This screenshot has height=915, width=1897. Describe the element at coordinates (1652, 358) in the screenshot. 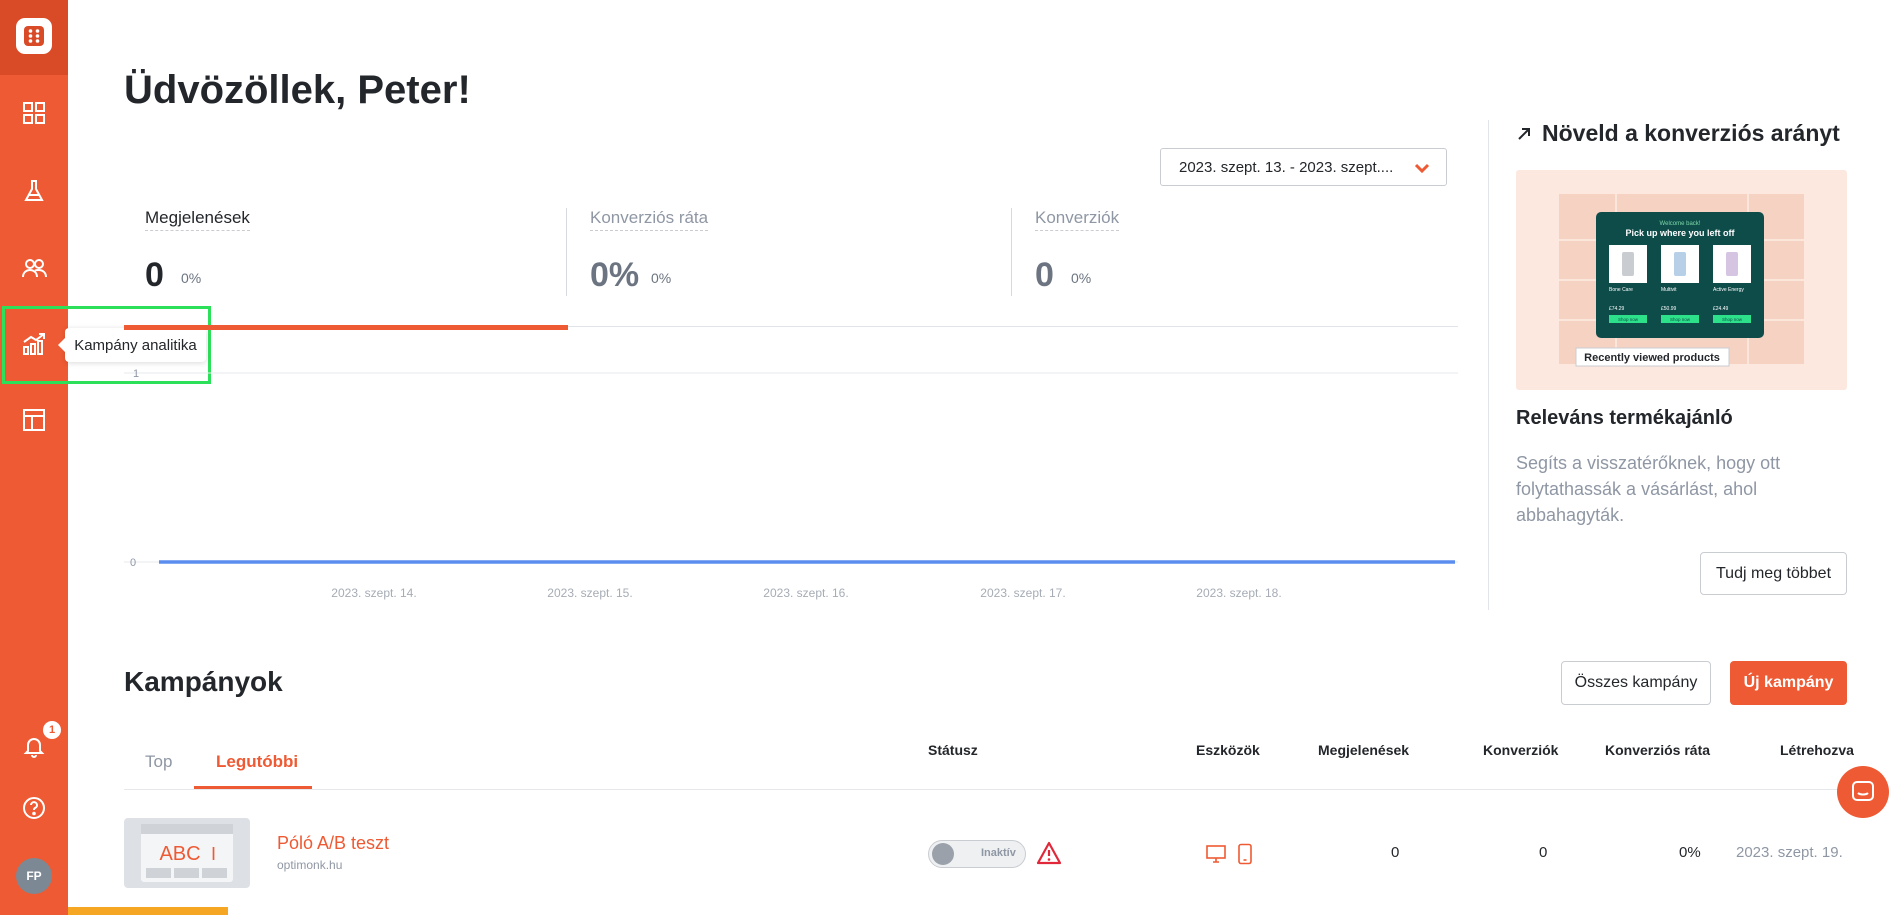

I see `recently-viewed-badge: Recently viewed products` at that location.